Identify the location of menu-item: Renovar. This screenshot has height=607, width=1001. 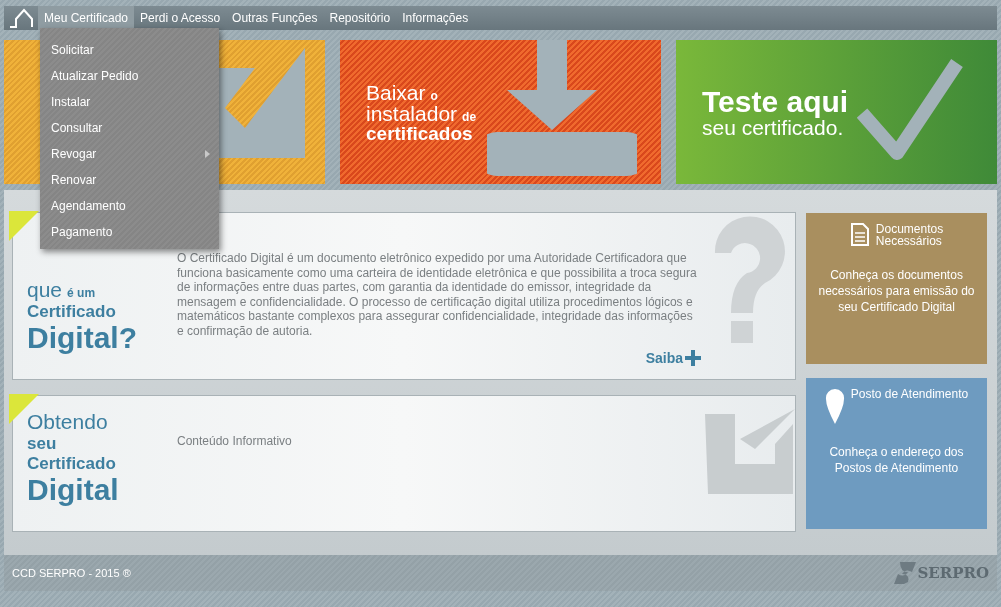
(74, 180).